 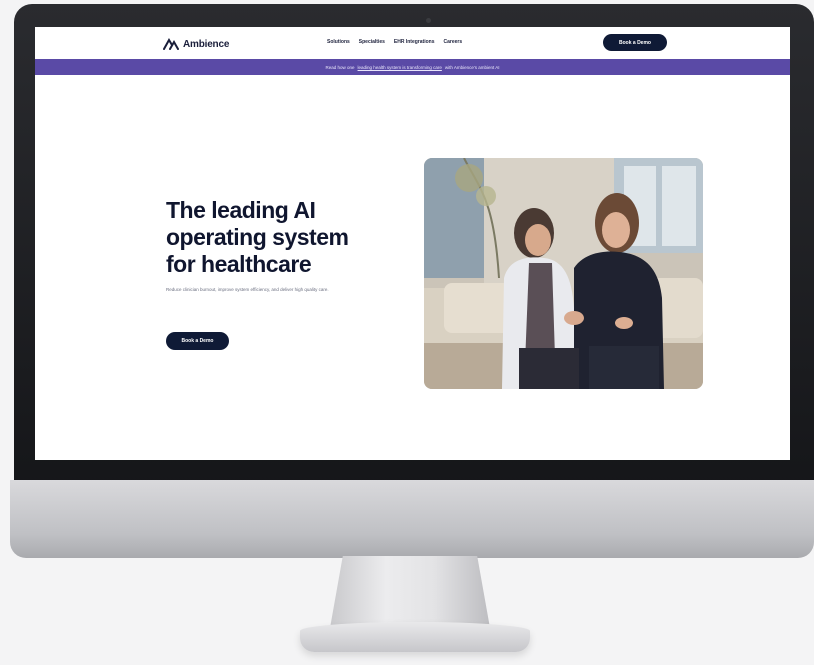 I want to click on hero-title-line: The leading AI, so click(x=241, y=210).